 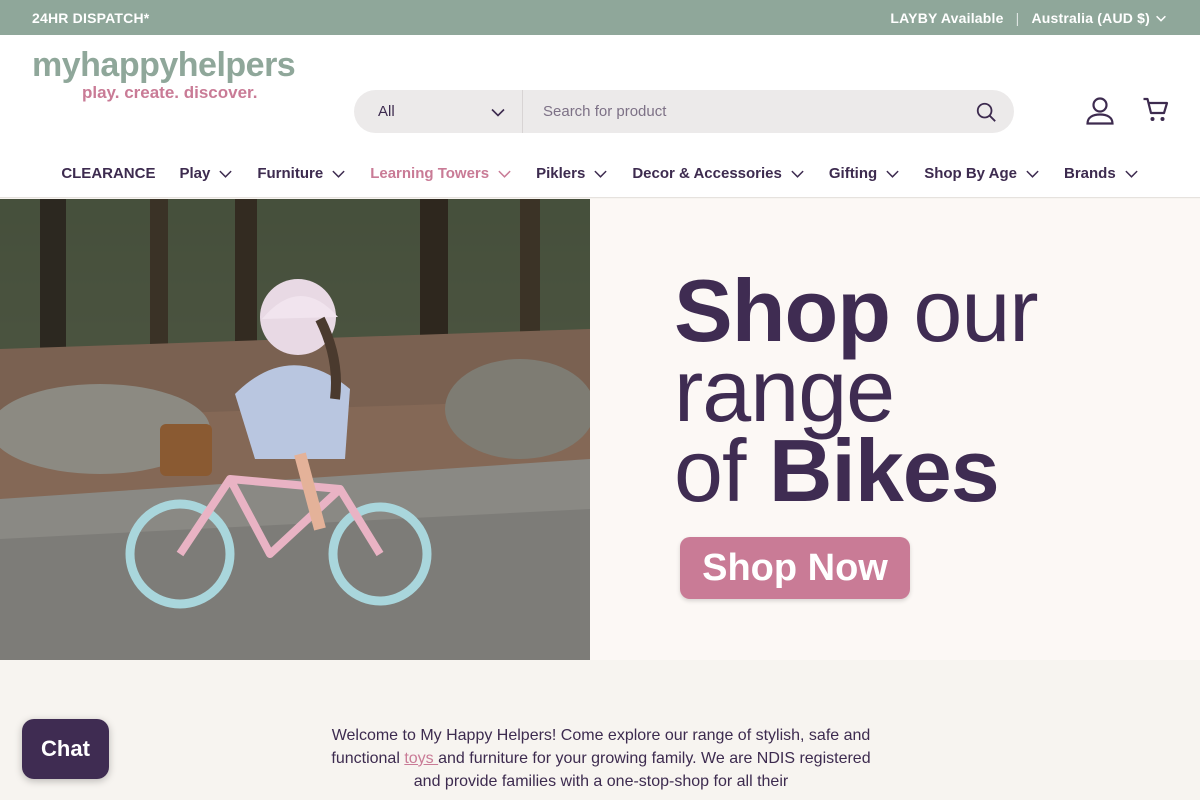 I want to click on search-input, so click(x=740, y=111).